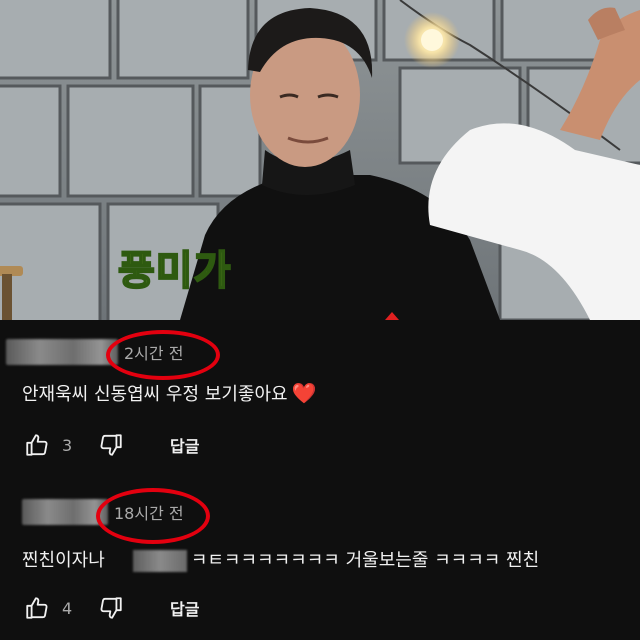 The width and height of the screenshot is (640, 640). I want to click on heart-emoji: ❤️, so click(304, 393).